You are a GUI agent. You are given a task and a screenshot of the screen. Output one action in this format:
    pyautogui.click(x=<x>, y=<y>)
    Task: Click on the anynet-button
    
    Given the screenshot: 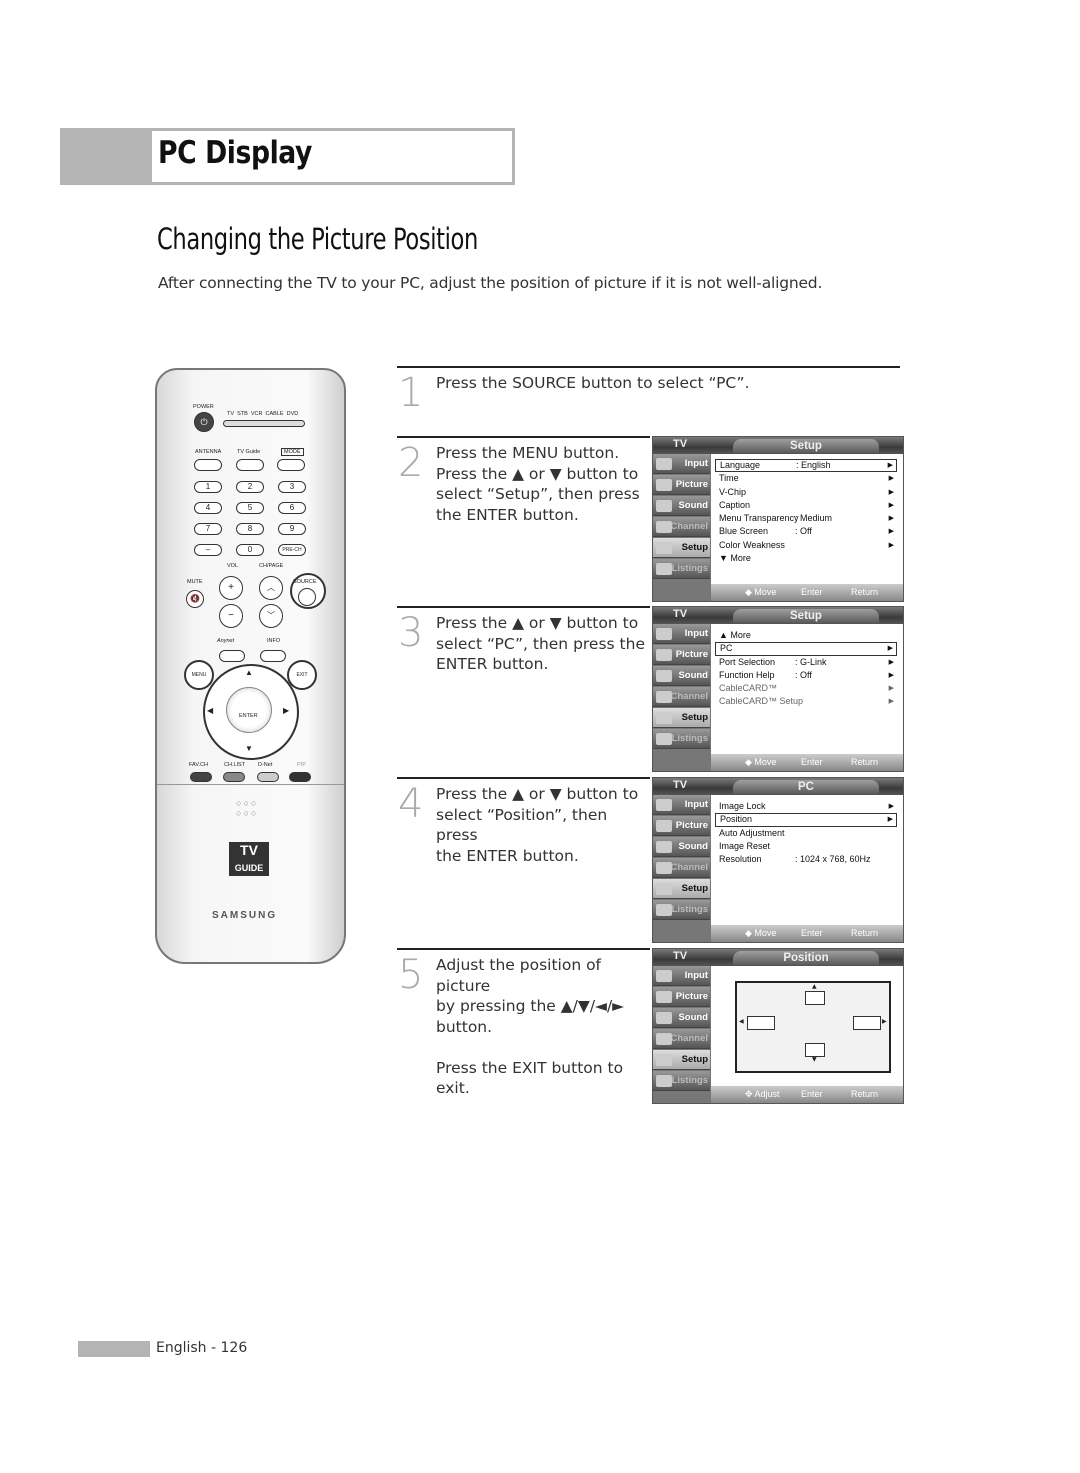 What is the action you would take?
    pyautogui.click(x=232, y=656)
    